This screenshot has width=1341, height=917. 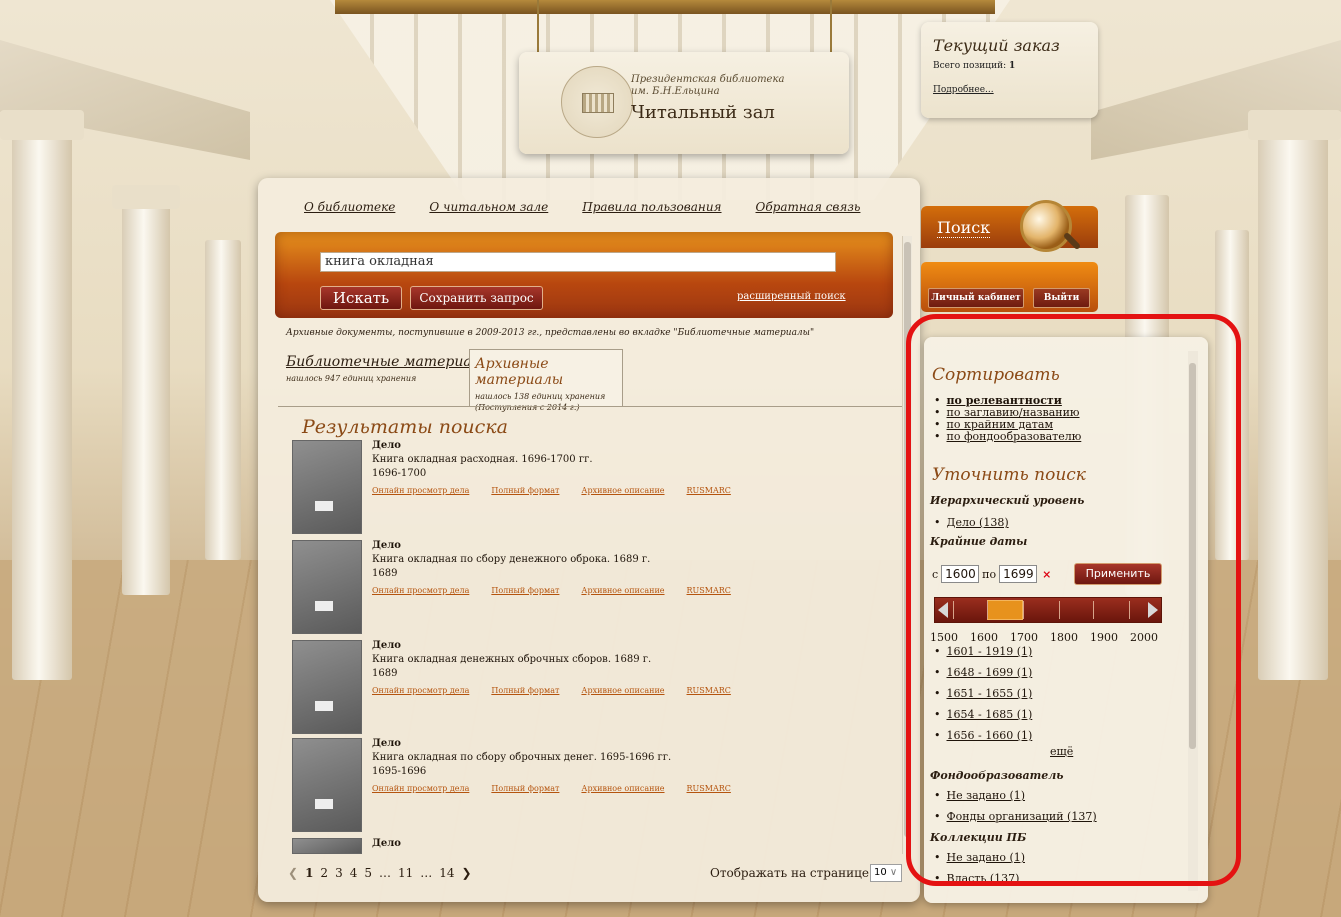 I want to click on tab-title: Библиотечные материалы, so click(x=389, y=362).